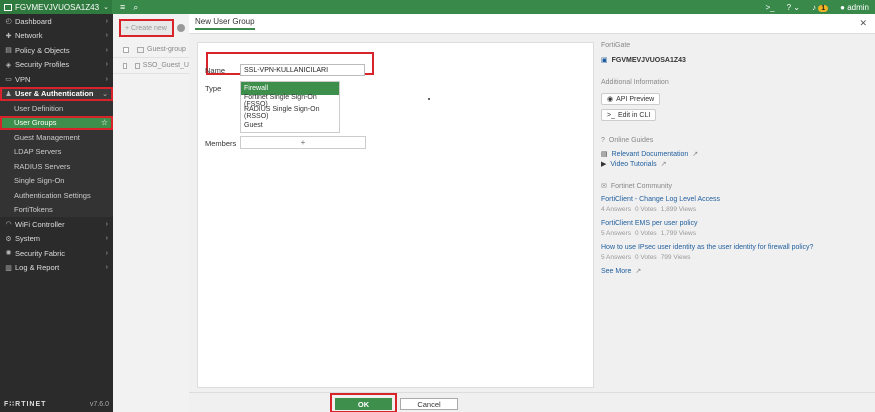 This screenshot has height=412, width=875. What do you see at coordinates (8, 65) in the screenshot?
I see `shield-icon: ◈` at bounding box center [8, 65].